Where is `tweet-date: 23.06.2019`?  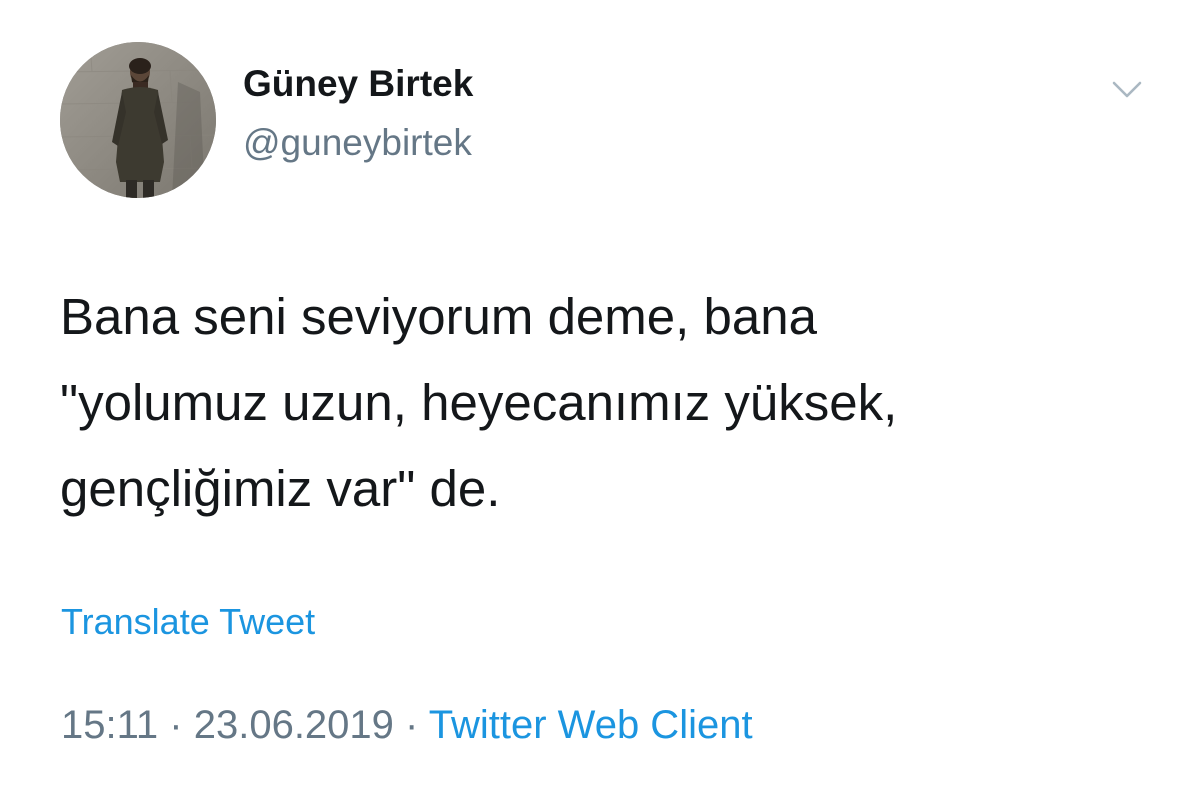 tweet-date: 23.06.2019 is located at coordinates (294, 725).